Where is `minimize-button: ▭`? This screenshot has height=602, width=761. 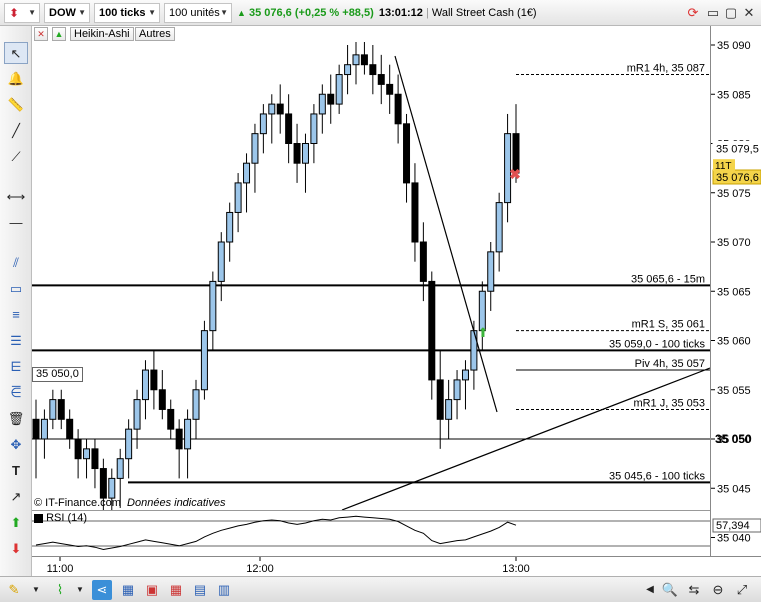 minimize-button: ▭ is located at coordinates (713, 13).